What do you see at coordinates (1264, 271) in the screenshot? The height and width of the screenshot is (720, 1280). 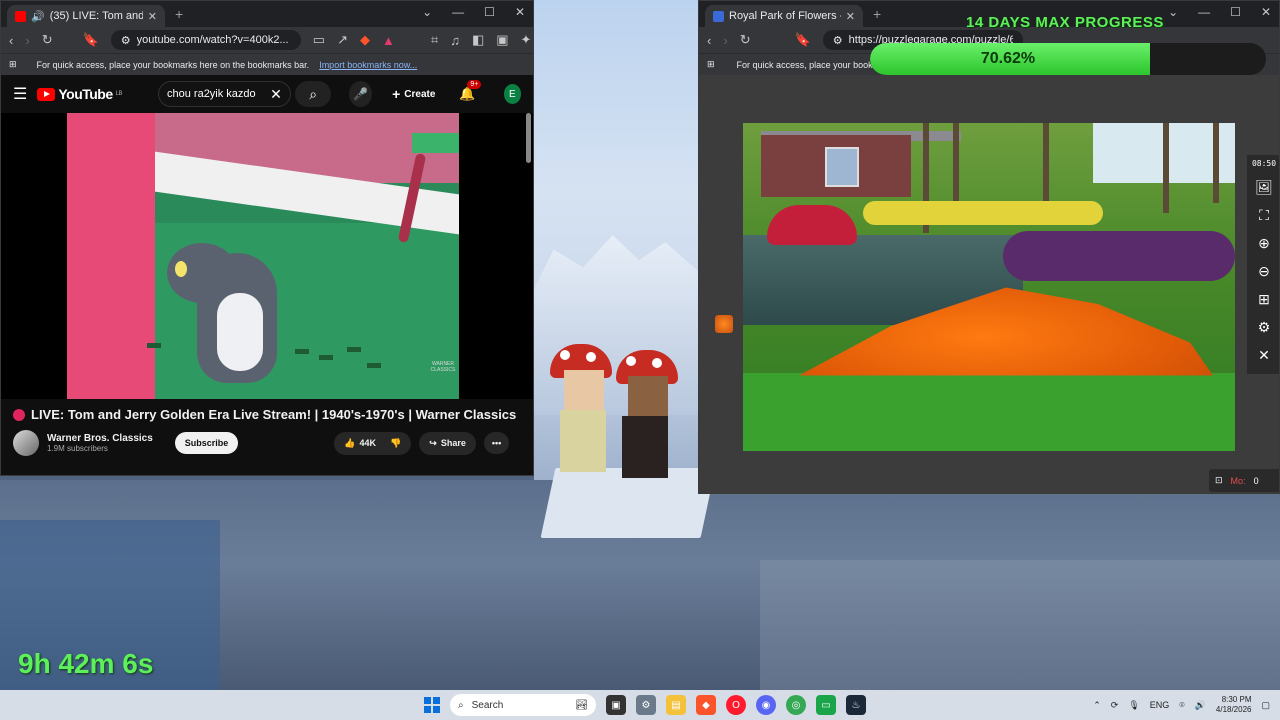 I see `zoom-out-icon: ⊖` at bounding box center [1264, 271].